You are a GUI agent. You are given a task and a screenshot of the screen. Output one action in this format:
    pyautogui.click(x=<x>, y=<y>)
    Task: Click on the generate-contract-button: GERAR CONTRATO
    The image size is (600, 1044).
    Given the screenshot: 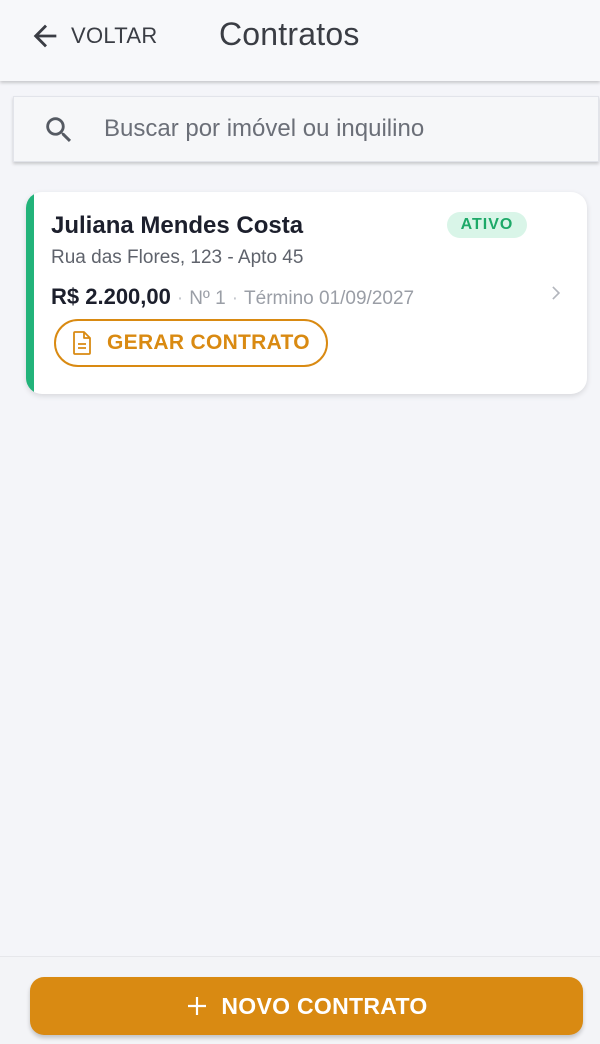 What is the action you would take?
    pyautogui.click(x=191, y=343)
    